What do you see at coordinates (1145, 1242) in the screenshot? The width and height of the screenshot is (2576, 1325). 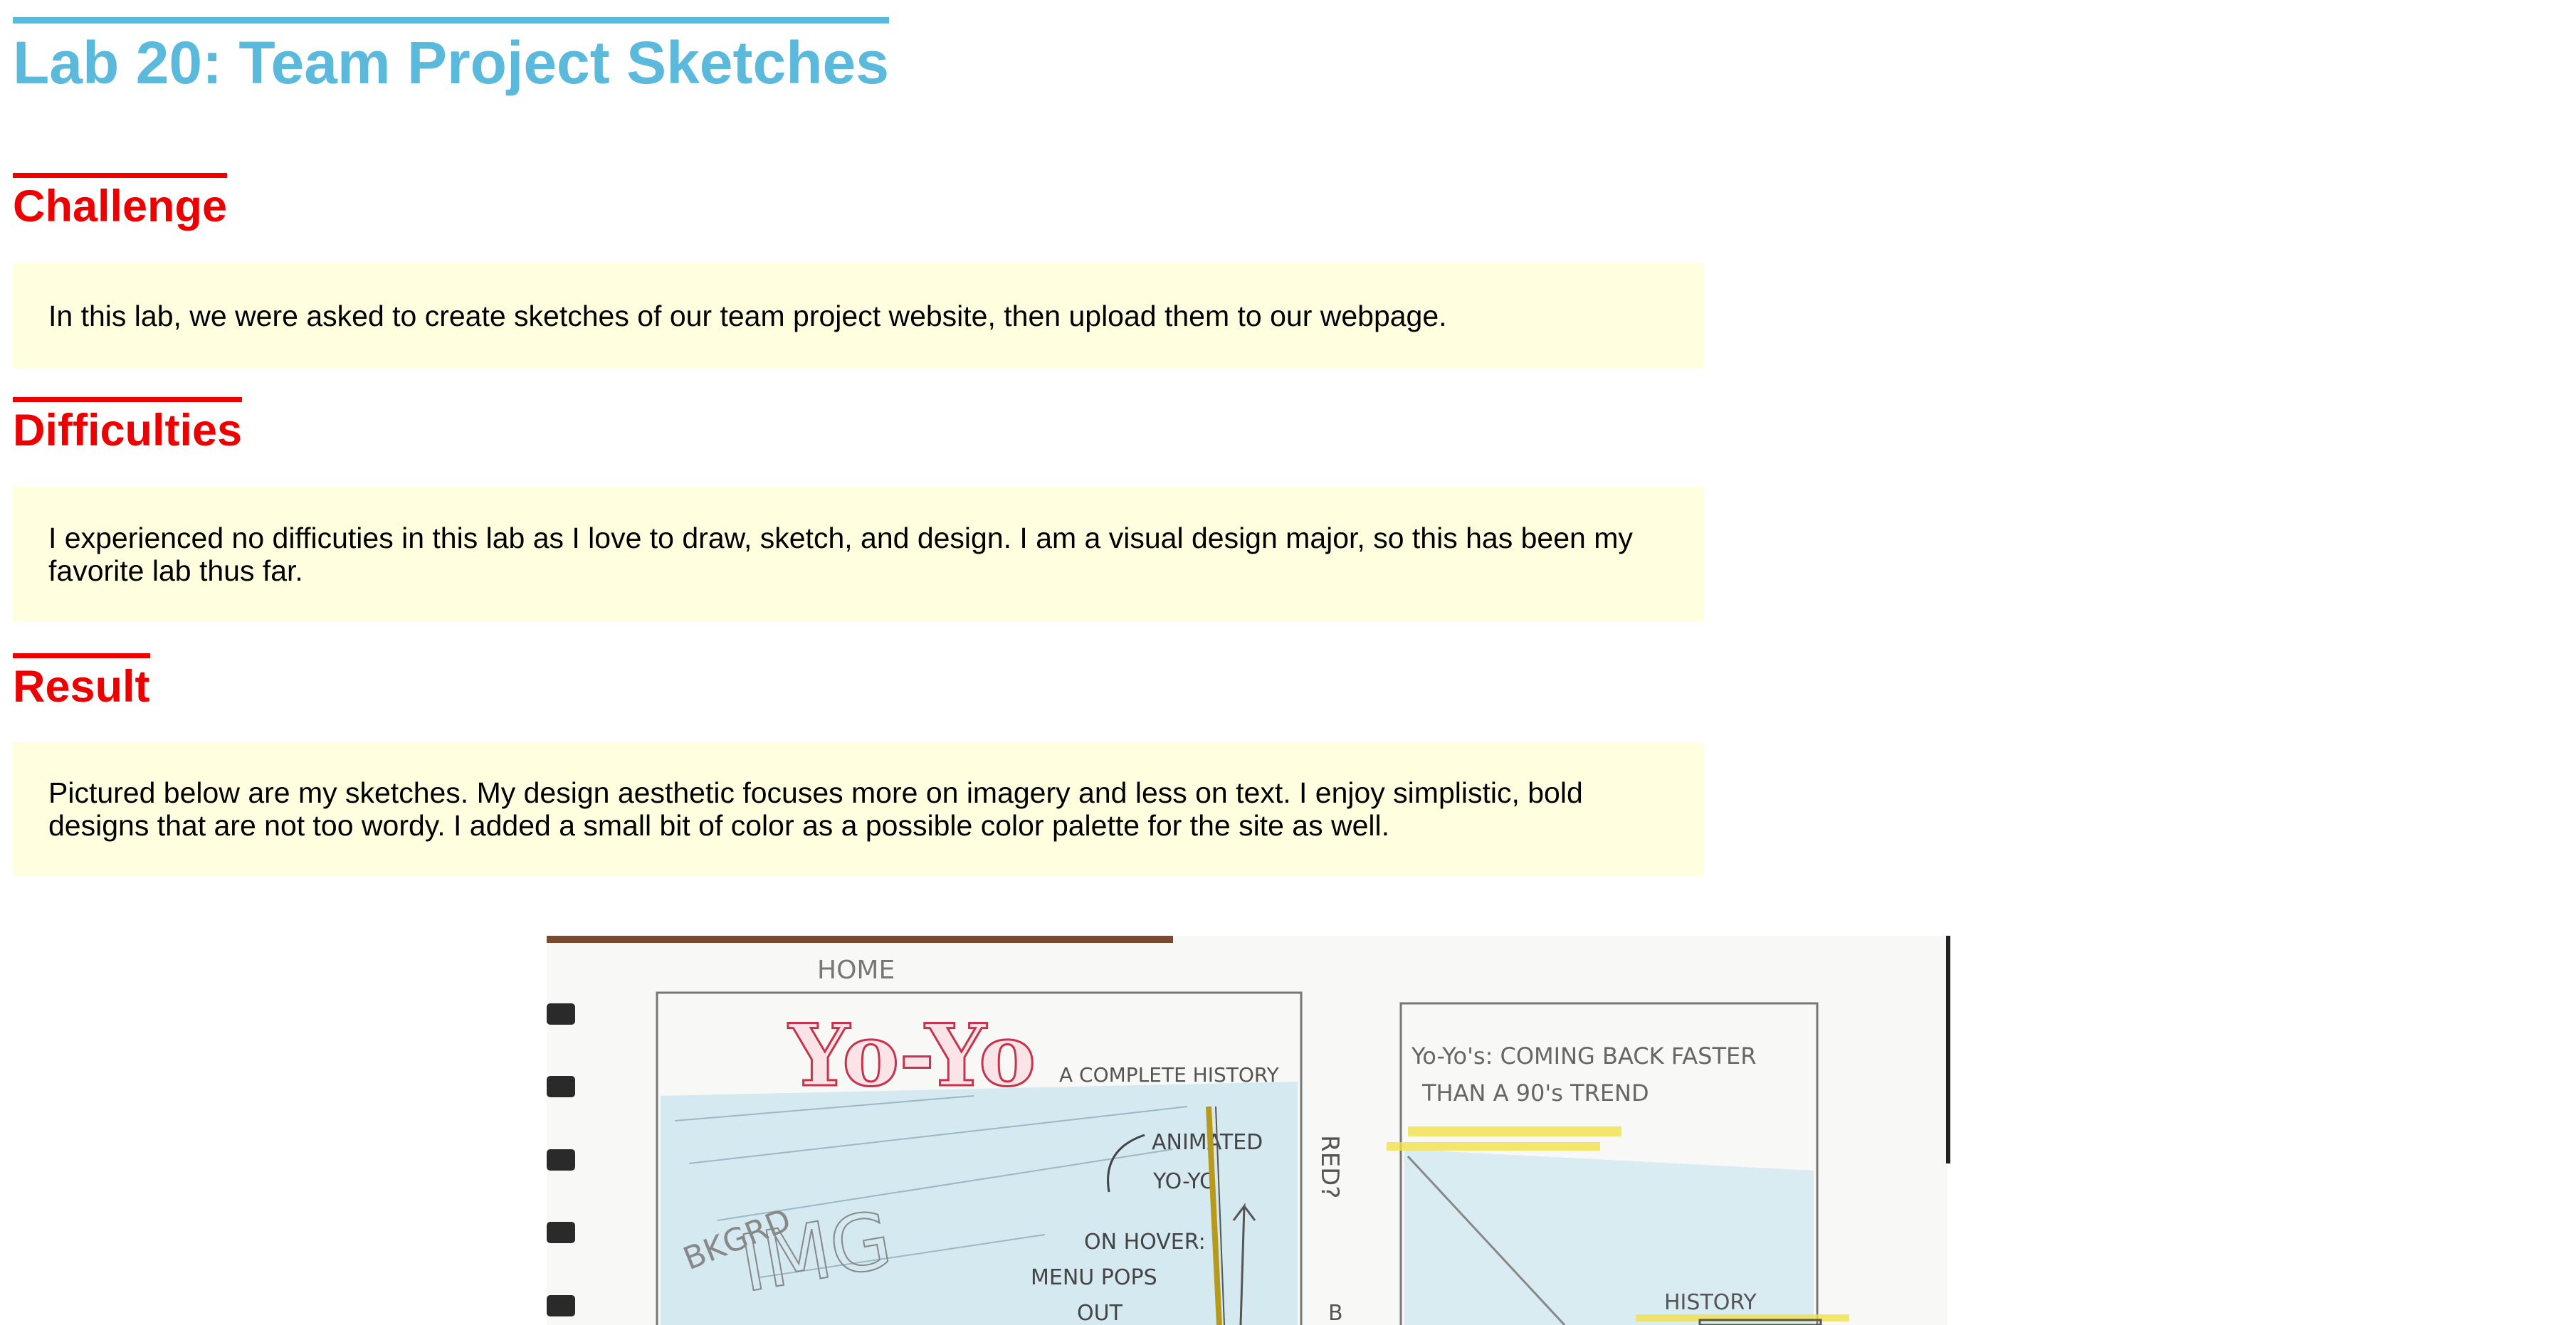 I see `on-hover-label: ON HOVER:` at bounding box center [1145, 1242].